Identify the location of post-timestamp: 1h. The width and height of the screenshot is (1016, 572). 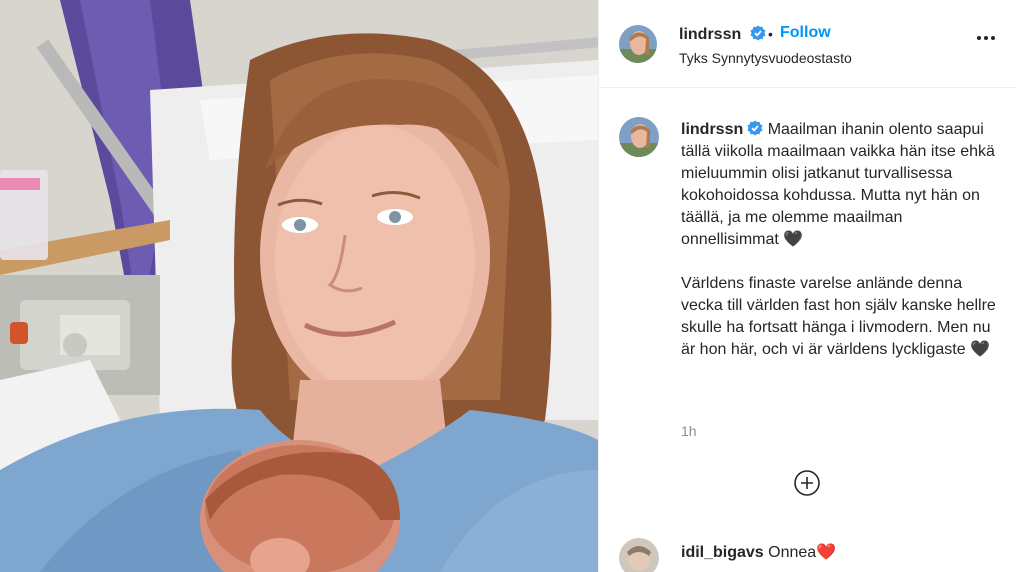
(689, 431).